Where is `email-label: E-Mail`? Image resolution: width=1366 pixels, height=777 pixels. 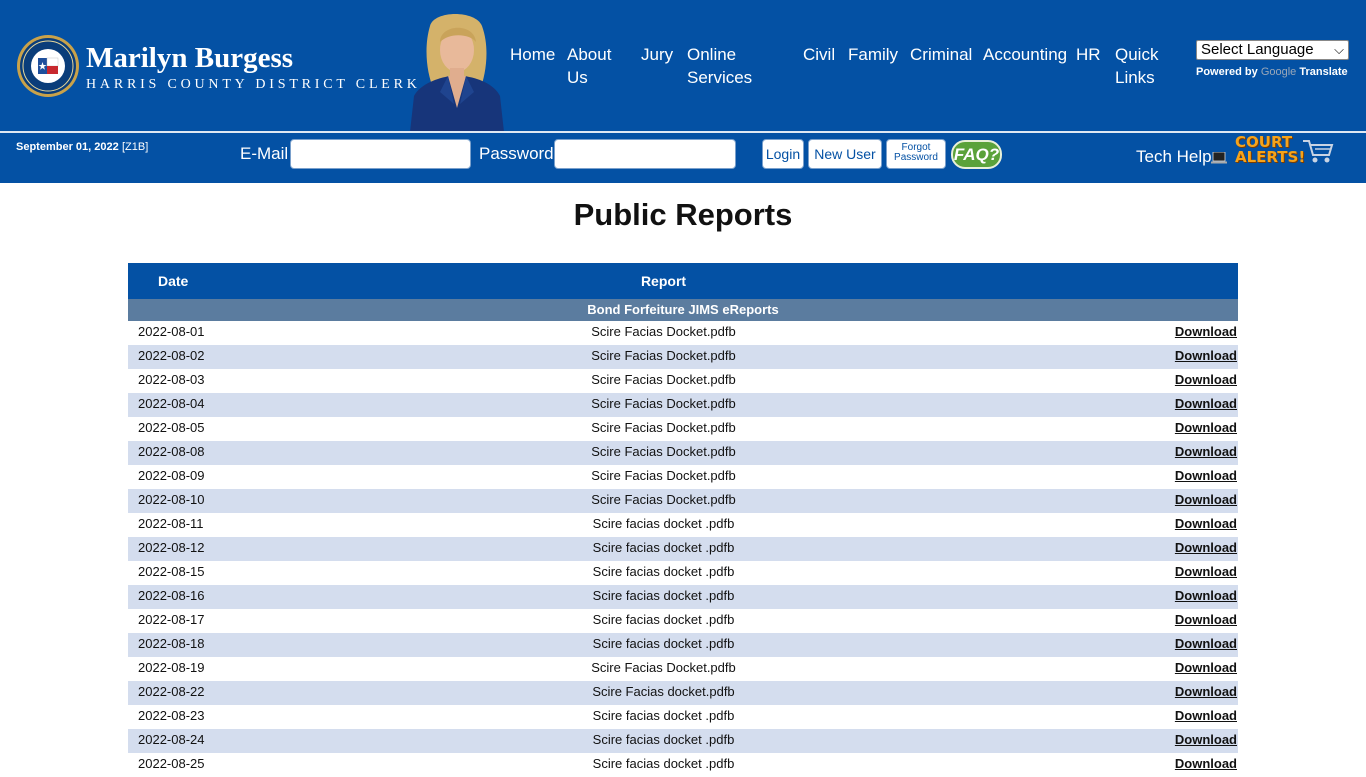
email-label: E-Mail is located at coordinates (264, 153).